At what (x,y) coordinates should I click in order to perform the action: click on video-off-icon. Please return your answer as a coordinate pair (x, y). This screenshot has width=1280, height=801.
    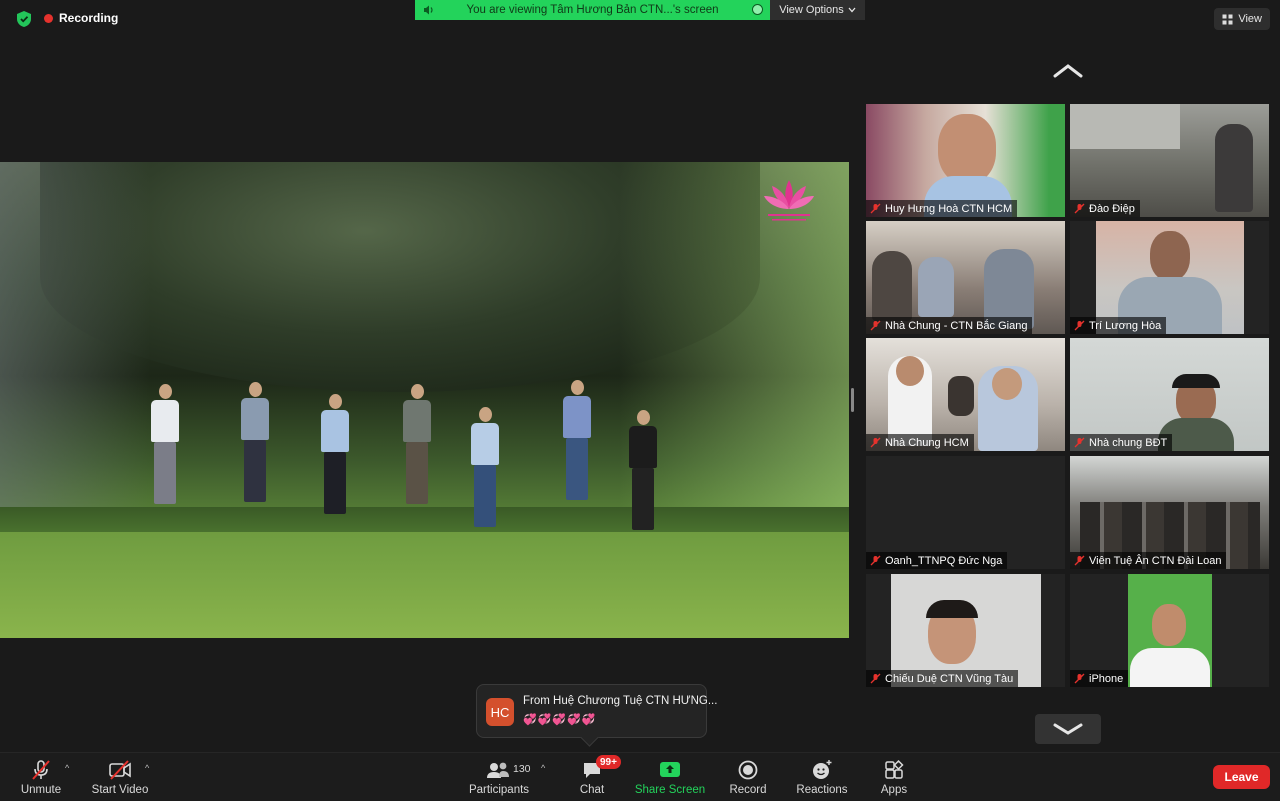
    Looking at the image, I should click on (120, 770).